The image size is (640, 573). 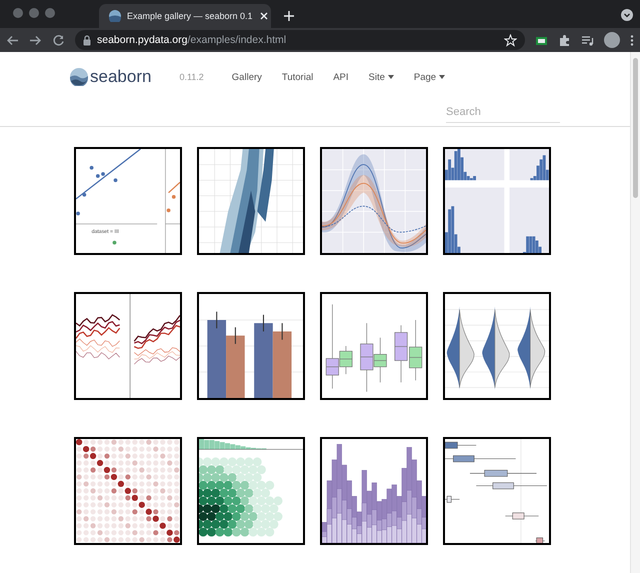 I want to click on scrollbar-thumb, so click(x=635, y=128).